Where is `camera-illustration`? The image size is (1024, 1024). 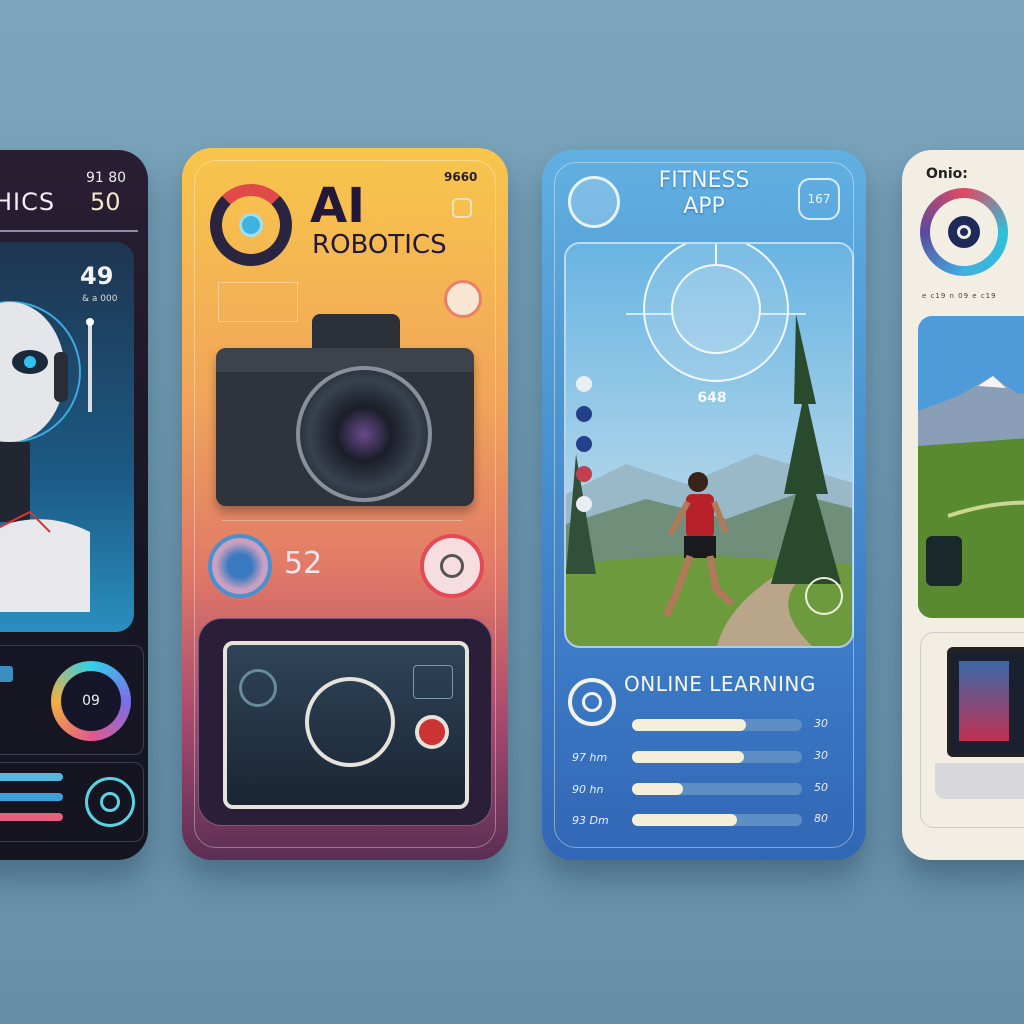
camera-illustration is located at coordinates (345, 410).